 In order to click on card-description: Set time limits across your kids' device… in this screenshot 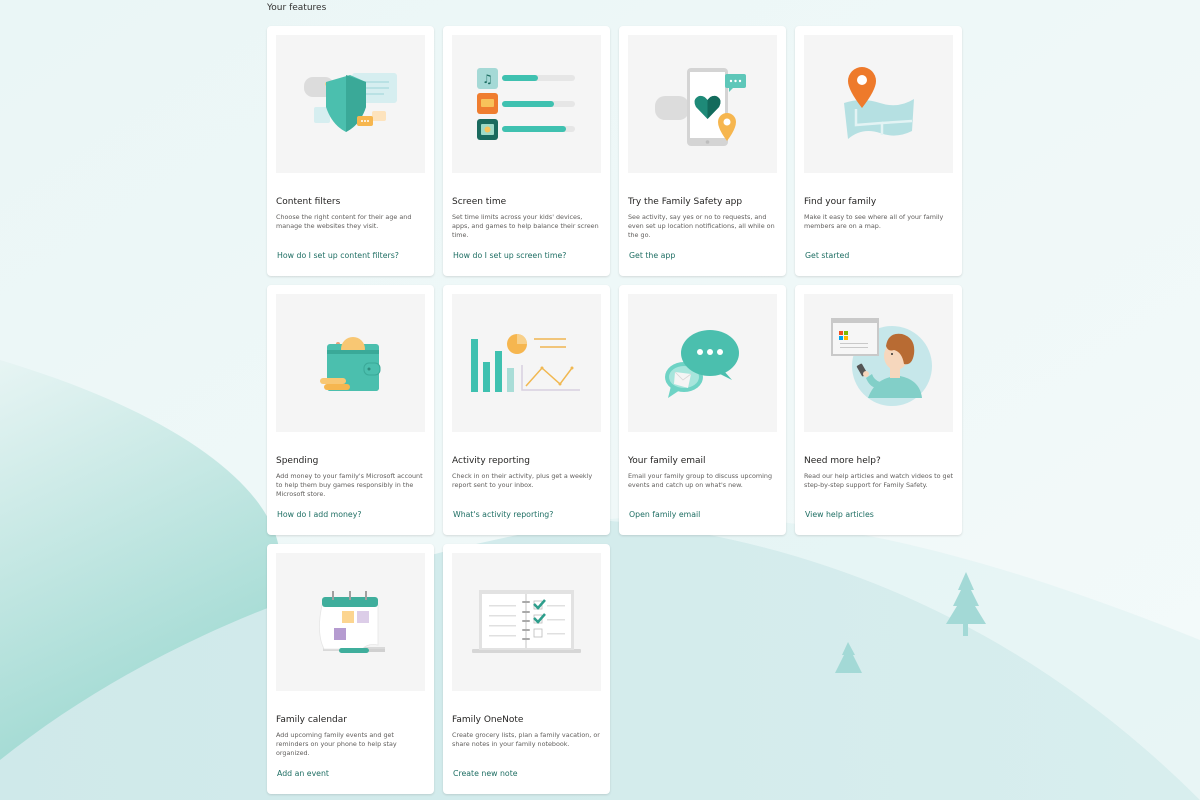, I will do `click(525, 226)`.